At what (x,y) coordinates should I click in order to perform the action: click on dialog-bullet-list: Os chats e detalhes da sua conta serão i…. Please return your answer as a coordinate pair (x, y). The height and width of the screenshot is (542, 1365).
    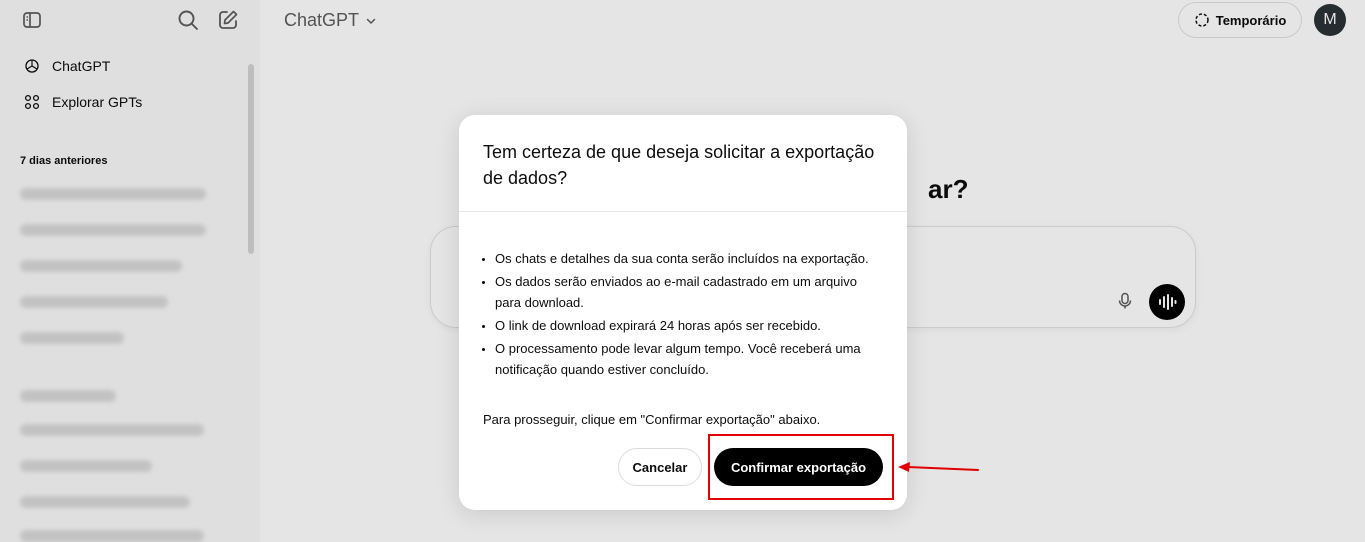
    Looking at the image, I should click on (685, 315).